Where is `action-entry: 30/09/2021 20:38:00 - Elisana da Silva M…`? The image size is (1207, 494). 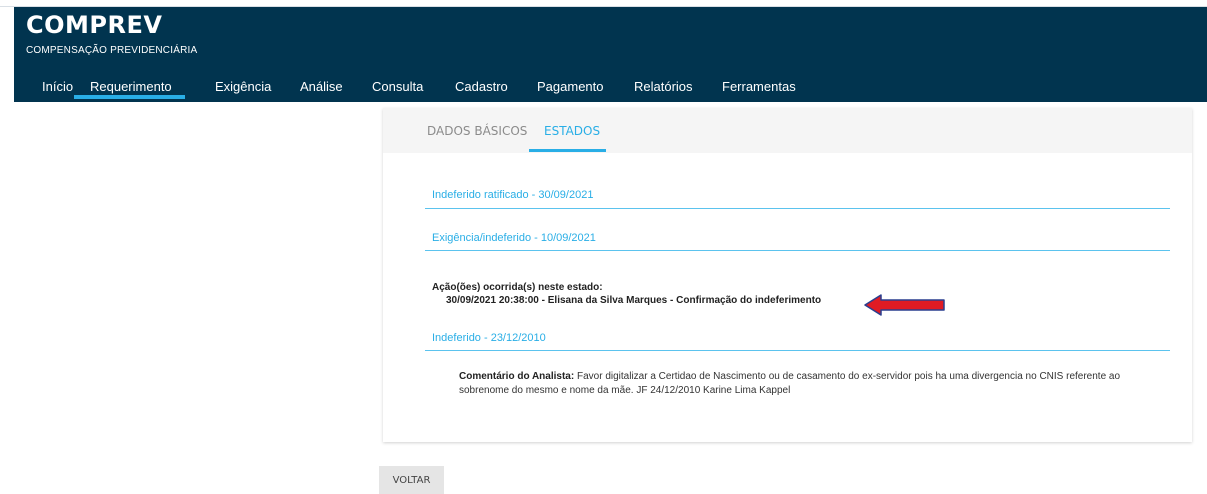
action-entry: 30/09/2021 20:38:00 - Elisana da Silva M… is located at coordinates (634, 300).